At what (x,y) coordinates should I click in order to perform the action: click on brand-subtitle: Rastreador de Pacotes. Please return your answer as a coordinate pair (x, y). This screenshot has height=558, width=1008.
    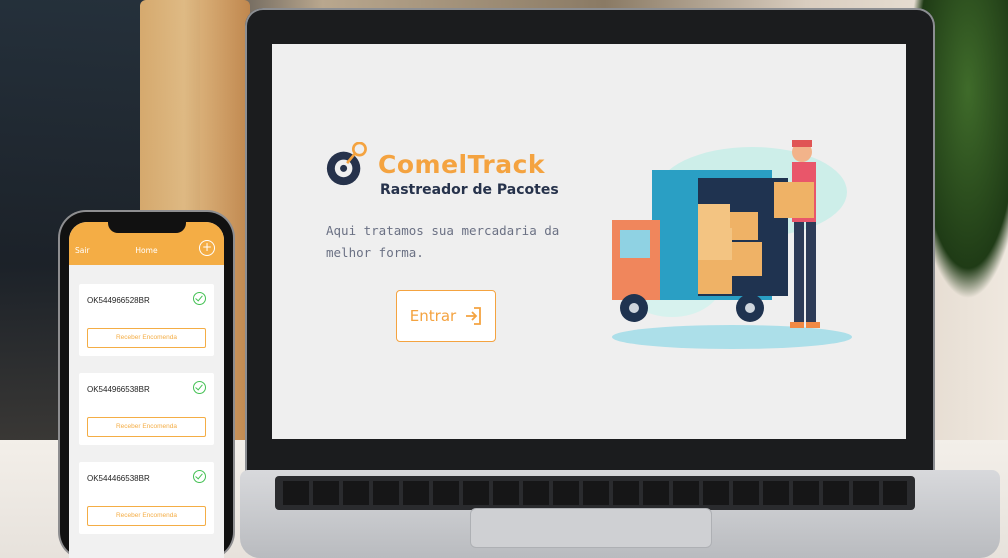
    Looking at the image, I should click on (469, 190).